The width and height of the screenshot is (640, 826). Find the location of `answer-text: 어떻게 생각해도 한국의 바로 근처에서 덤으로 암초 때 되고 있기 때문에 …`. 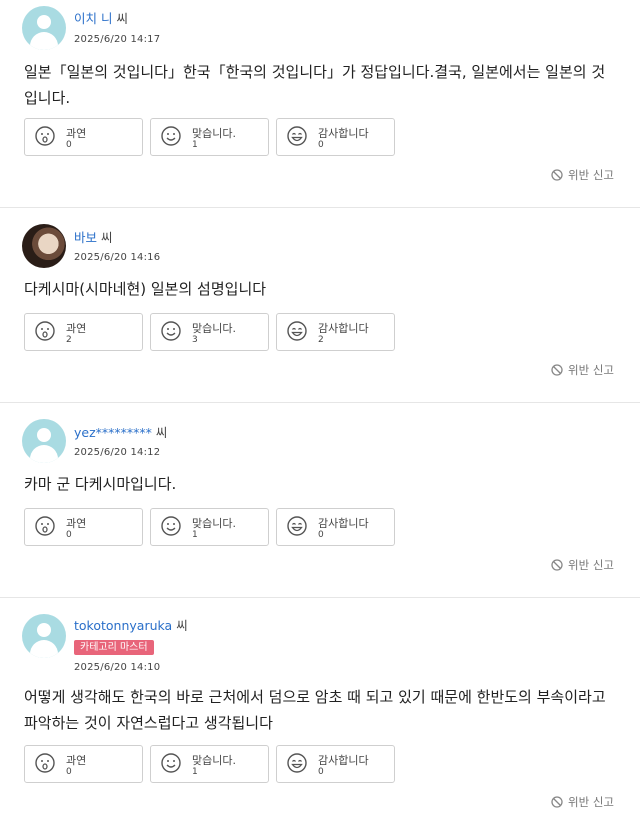

answer-text: 어떻게 생각해도 한국의 바로 근처에서 덤으로 암초 때 되고 있기 때문에 … is located at coordinates (315, 710).